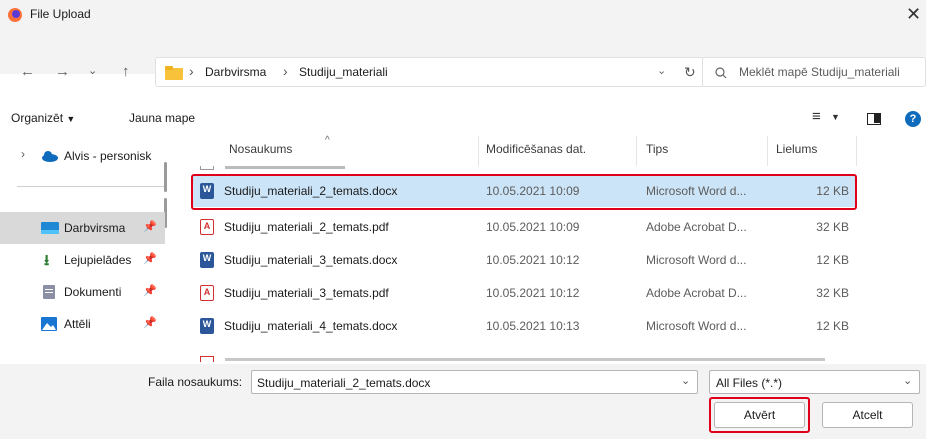 This screenshot has height=439, width=926. Describe the element at coordinates (92, 186) in the screenshot. I see `nav-divider` at that location.